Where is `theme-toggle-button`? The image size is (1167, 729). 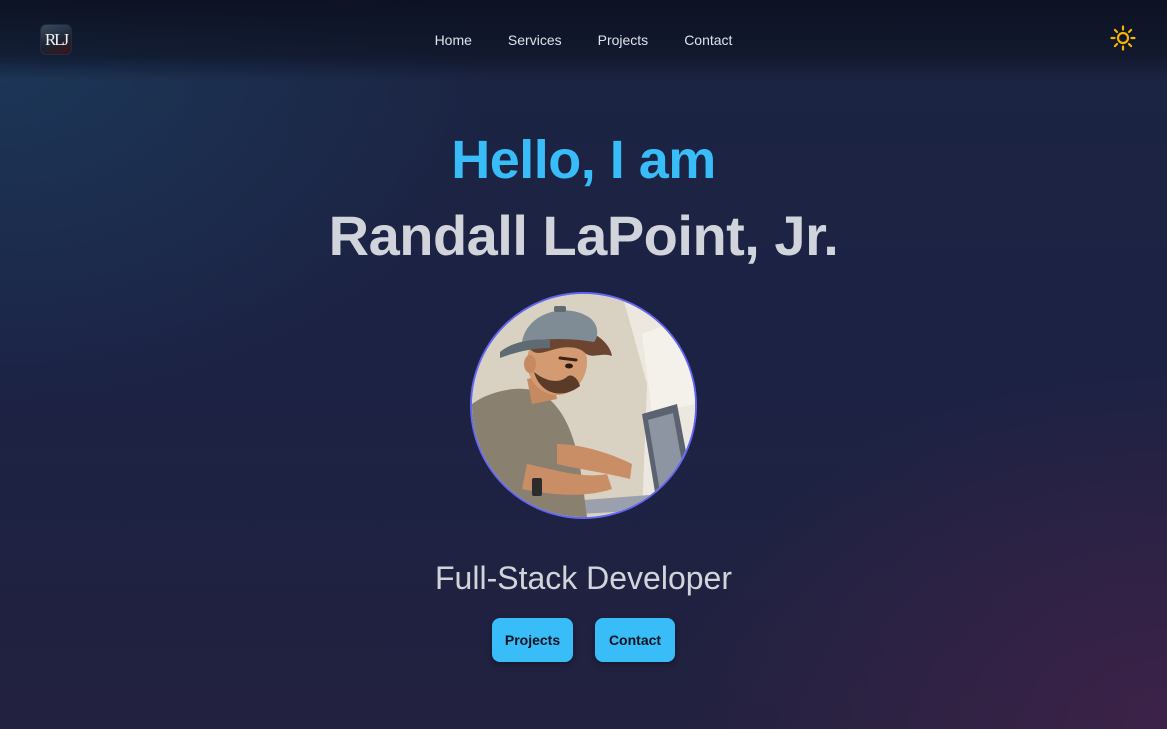 theme-toggle-button is located at coordinates (1123, 38).